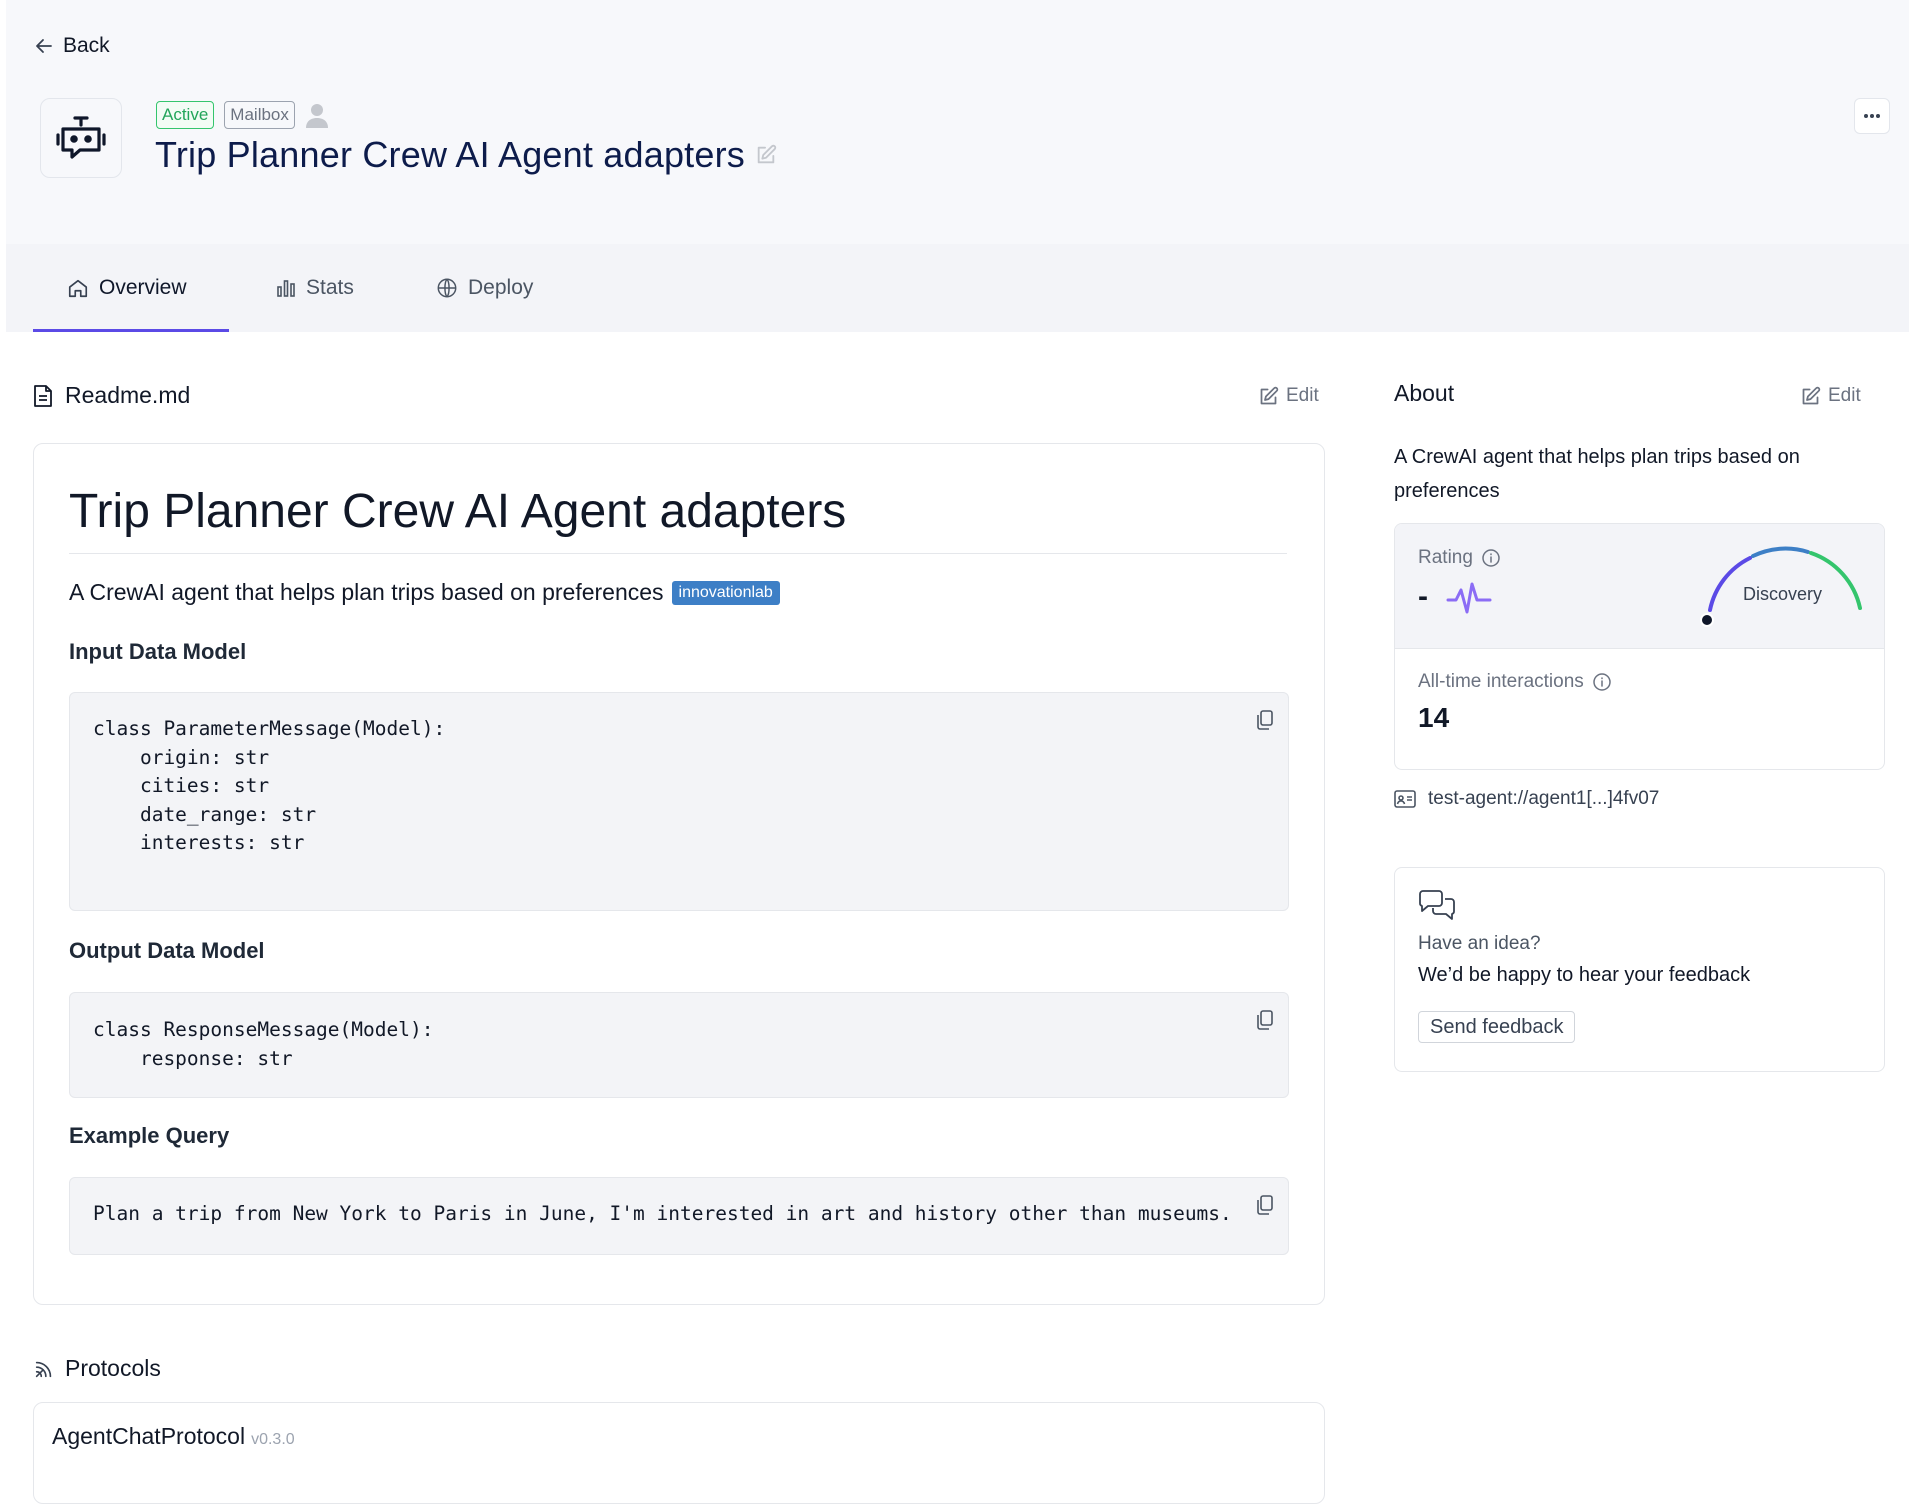  Describe the element at coordinates (1434, 717) in the screenshot. I see `interactions-value: 14` at that location.